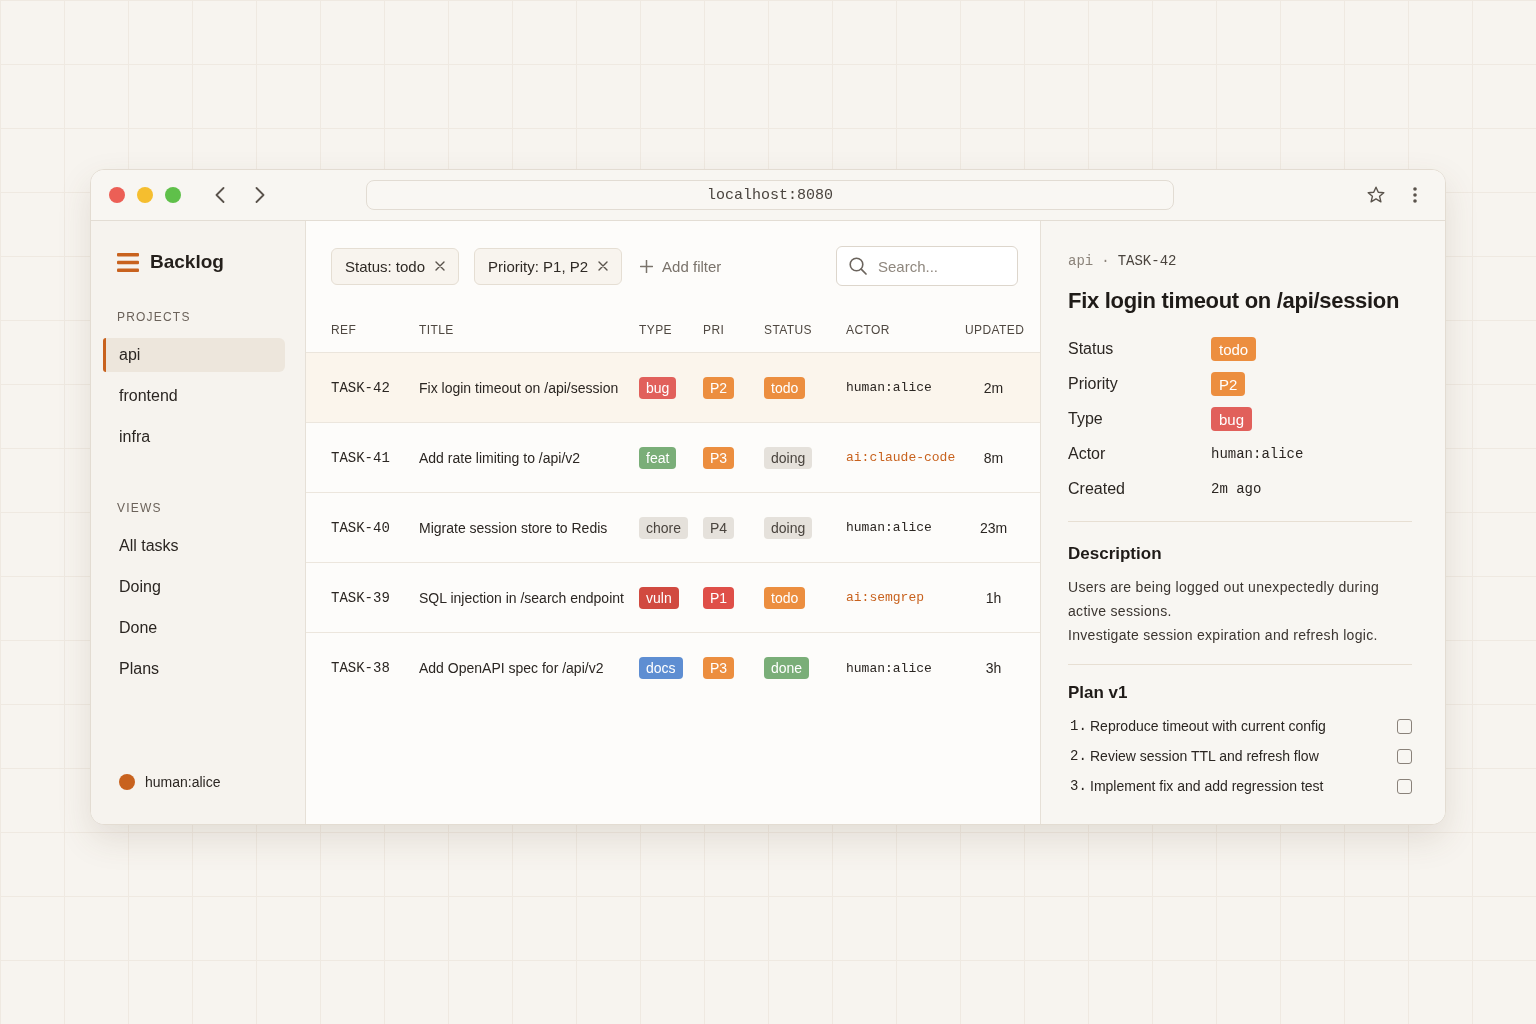 This screenshot has width=1536, height=1024. Describe the element at coordinates (154, 317) in the screenshot. I see `section-label: PROJECTS` at that location.